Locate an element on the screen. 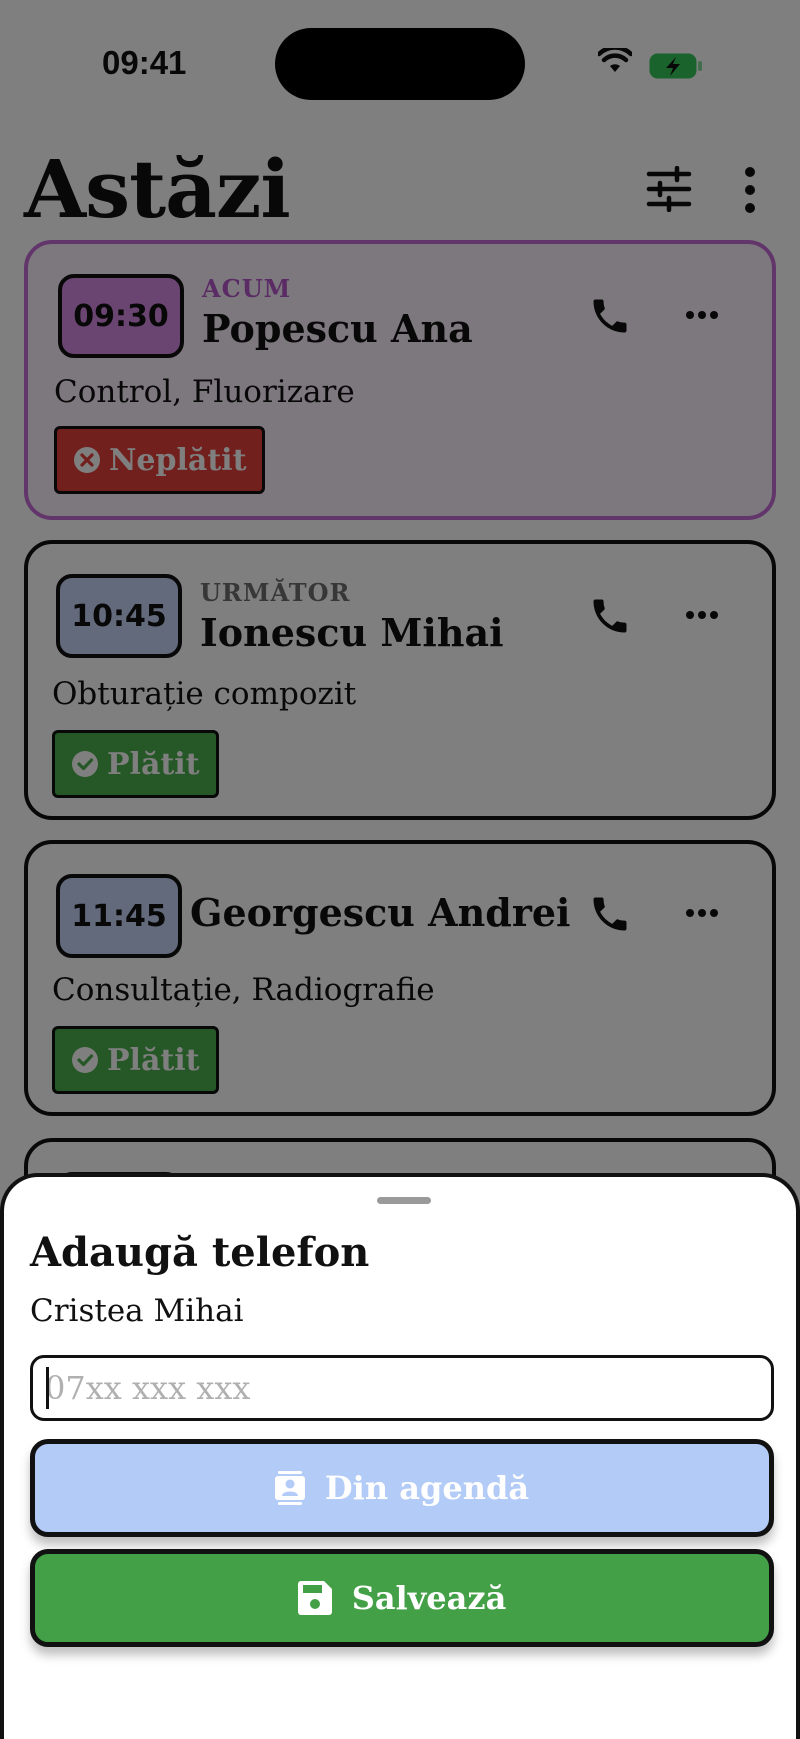 The width and height of the screenshot is (800, 1739). sheet-title: Adaugă telefon is located at coordinates (200, 1252).